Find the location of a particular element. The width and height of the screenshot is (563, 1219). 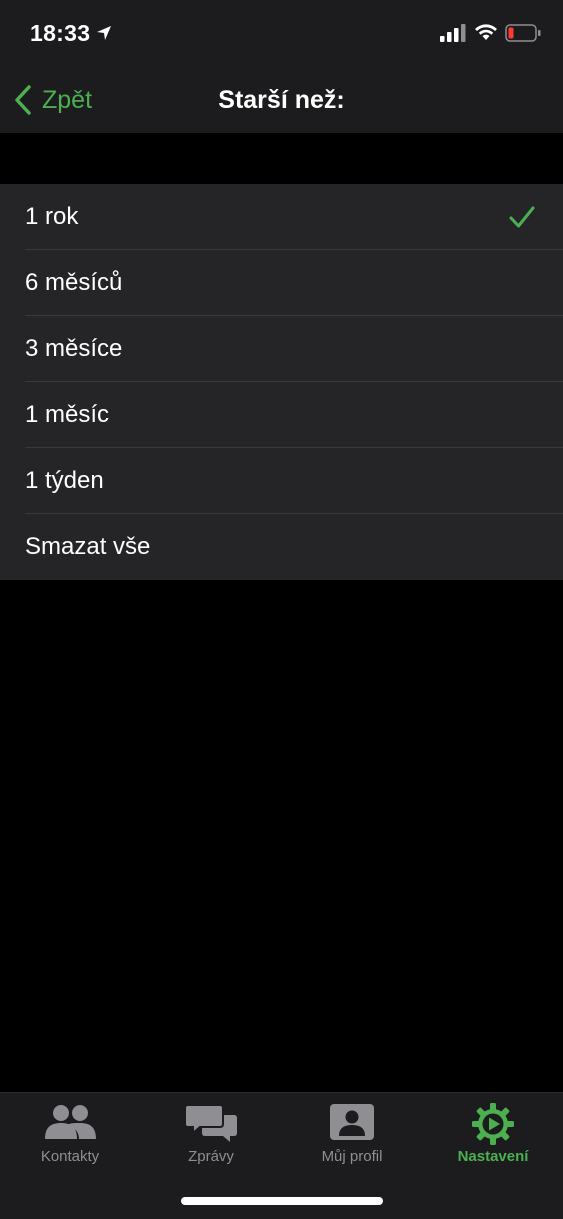

profile-icon is located at coordinates (352, 1122).